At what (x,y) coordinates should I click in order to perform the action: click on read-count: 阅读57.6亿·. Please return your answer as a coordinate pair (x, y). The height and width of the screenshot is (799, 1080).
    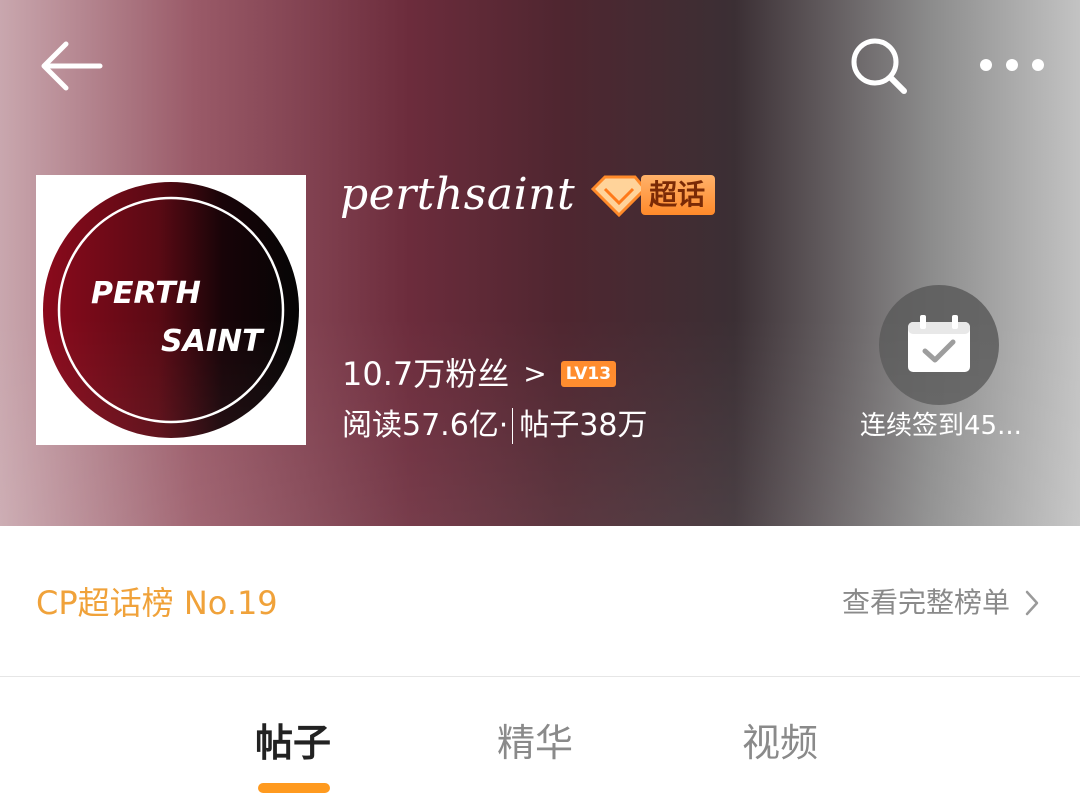
    Looking at the image, I should click on (425, 425).